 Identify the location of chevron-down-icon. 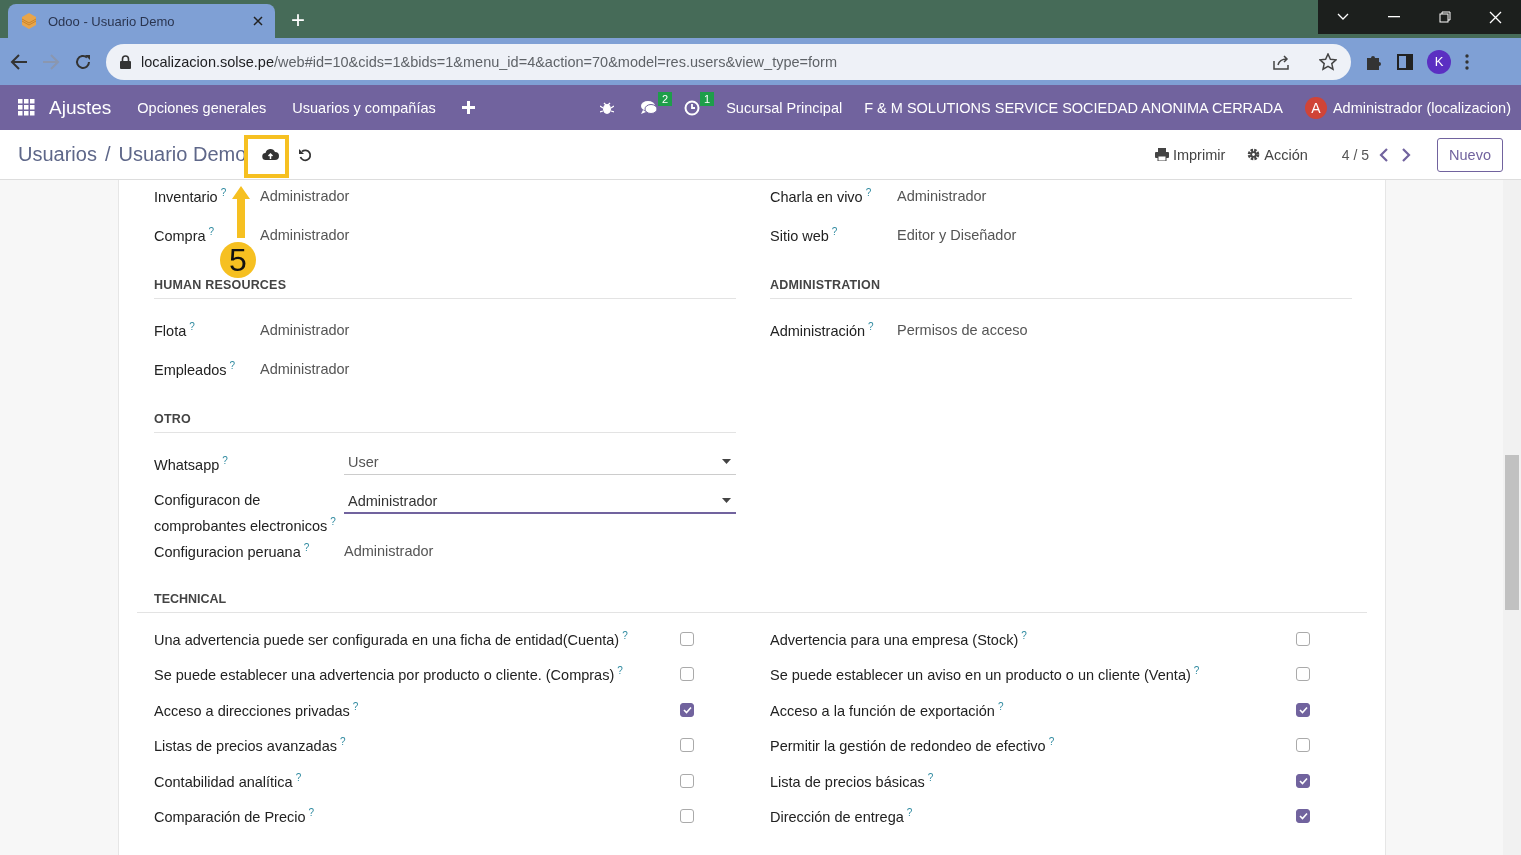
(1343, 17).